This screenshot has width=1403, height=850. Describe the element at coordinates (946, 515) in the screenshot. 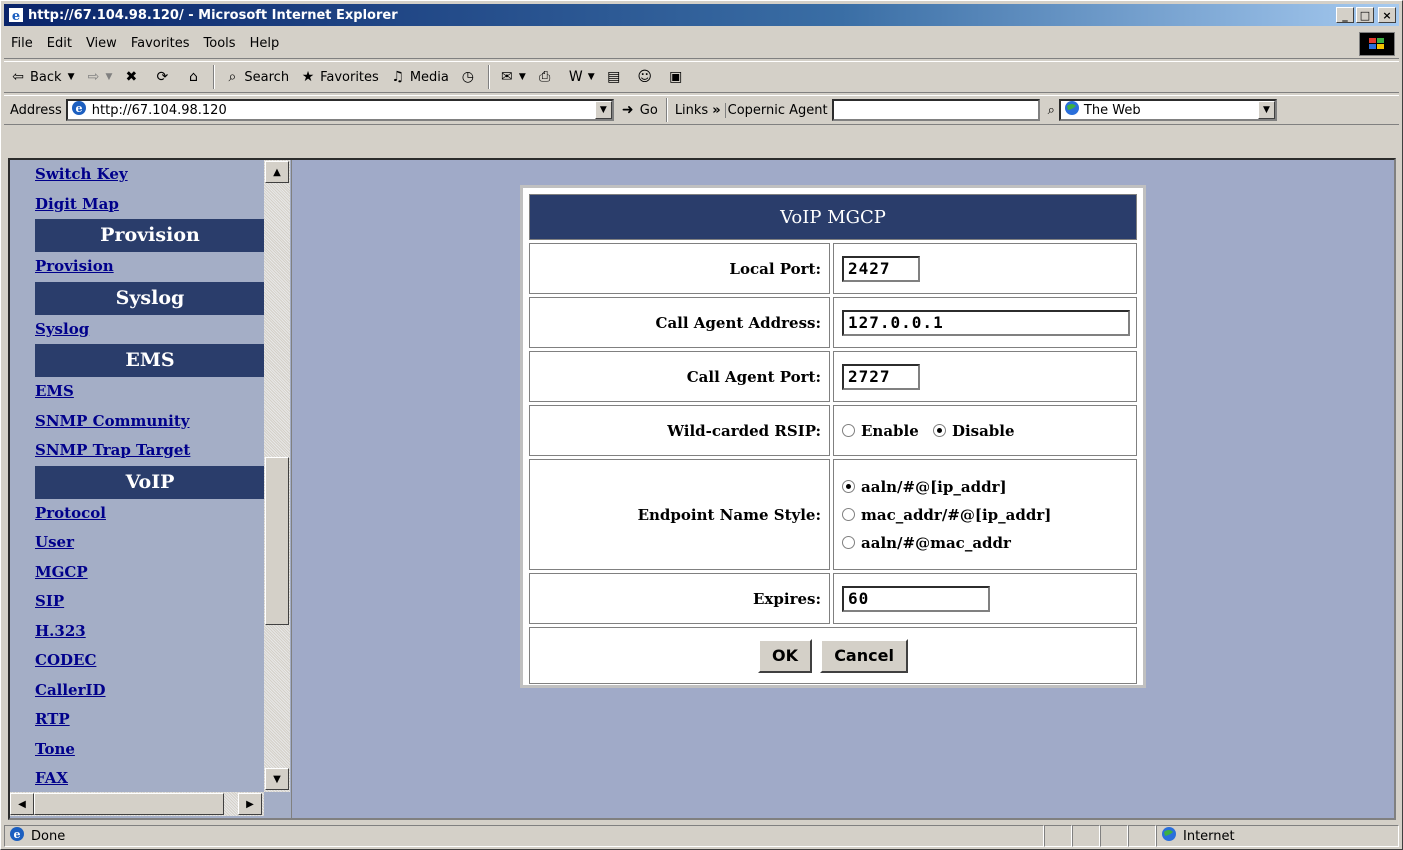

I see `endpoint-style-radio-2: mac_addr/#@[ip_addr]` at that location.